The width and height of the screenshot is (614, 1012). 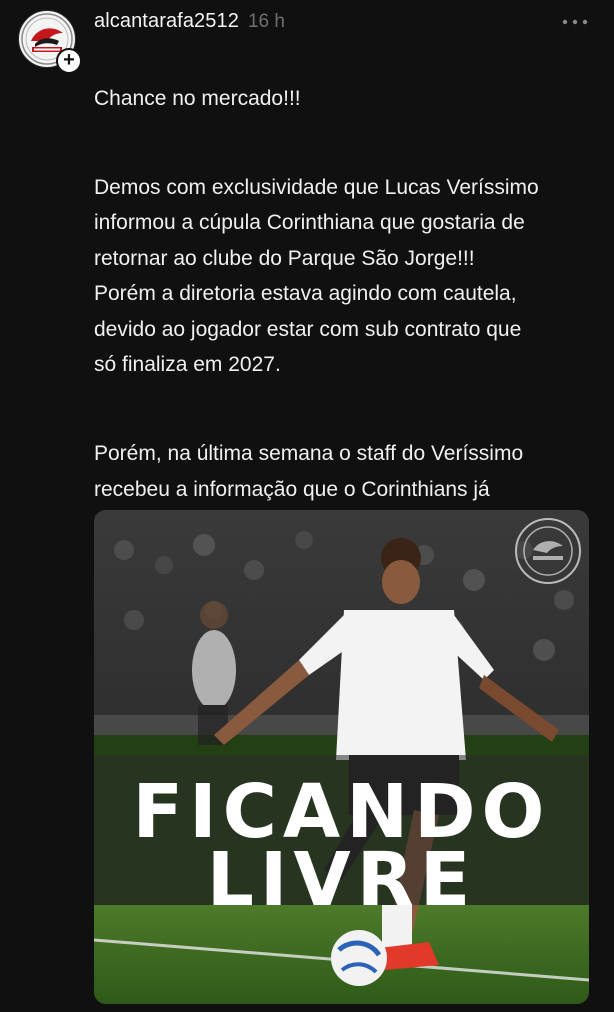 What do you see at coordinates (50, 42) in the screenshot?
I see `avatar-container: +` at bounding box center [50, 42].